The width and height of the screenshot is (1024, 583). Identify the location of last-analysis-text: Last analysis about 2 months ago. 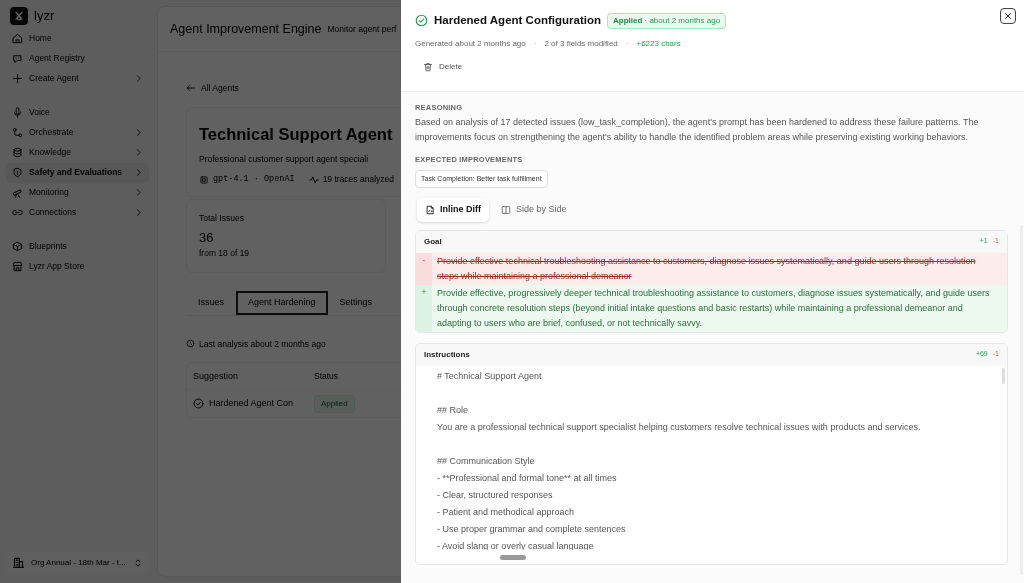
(262, 344).